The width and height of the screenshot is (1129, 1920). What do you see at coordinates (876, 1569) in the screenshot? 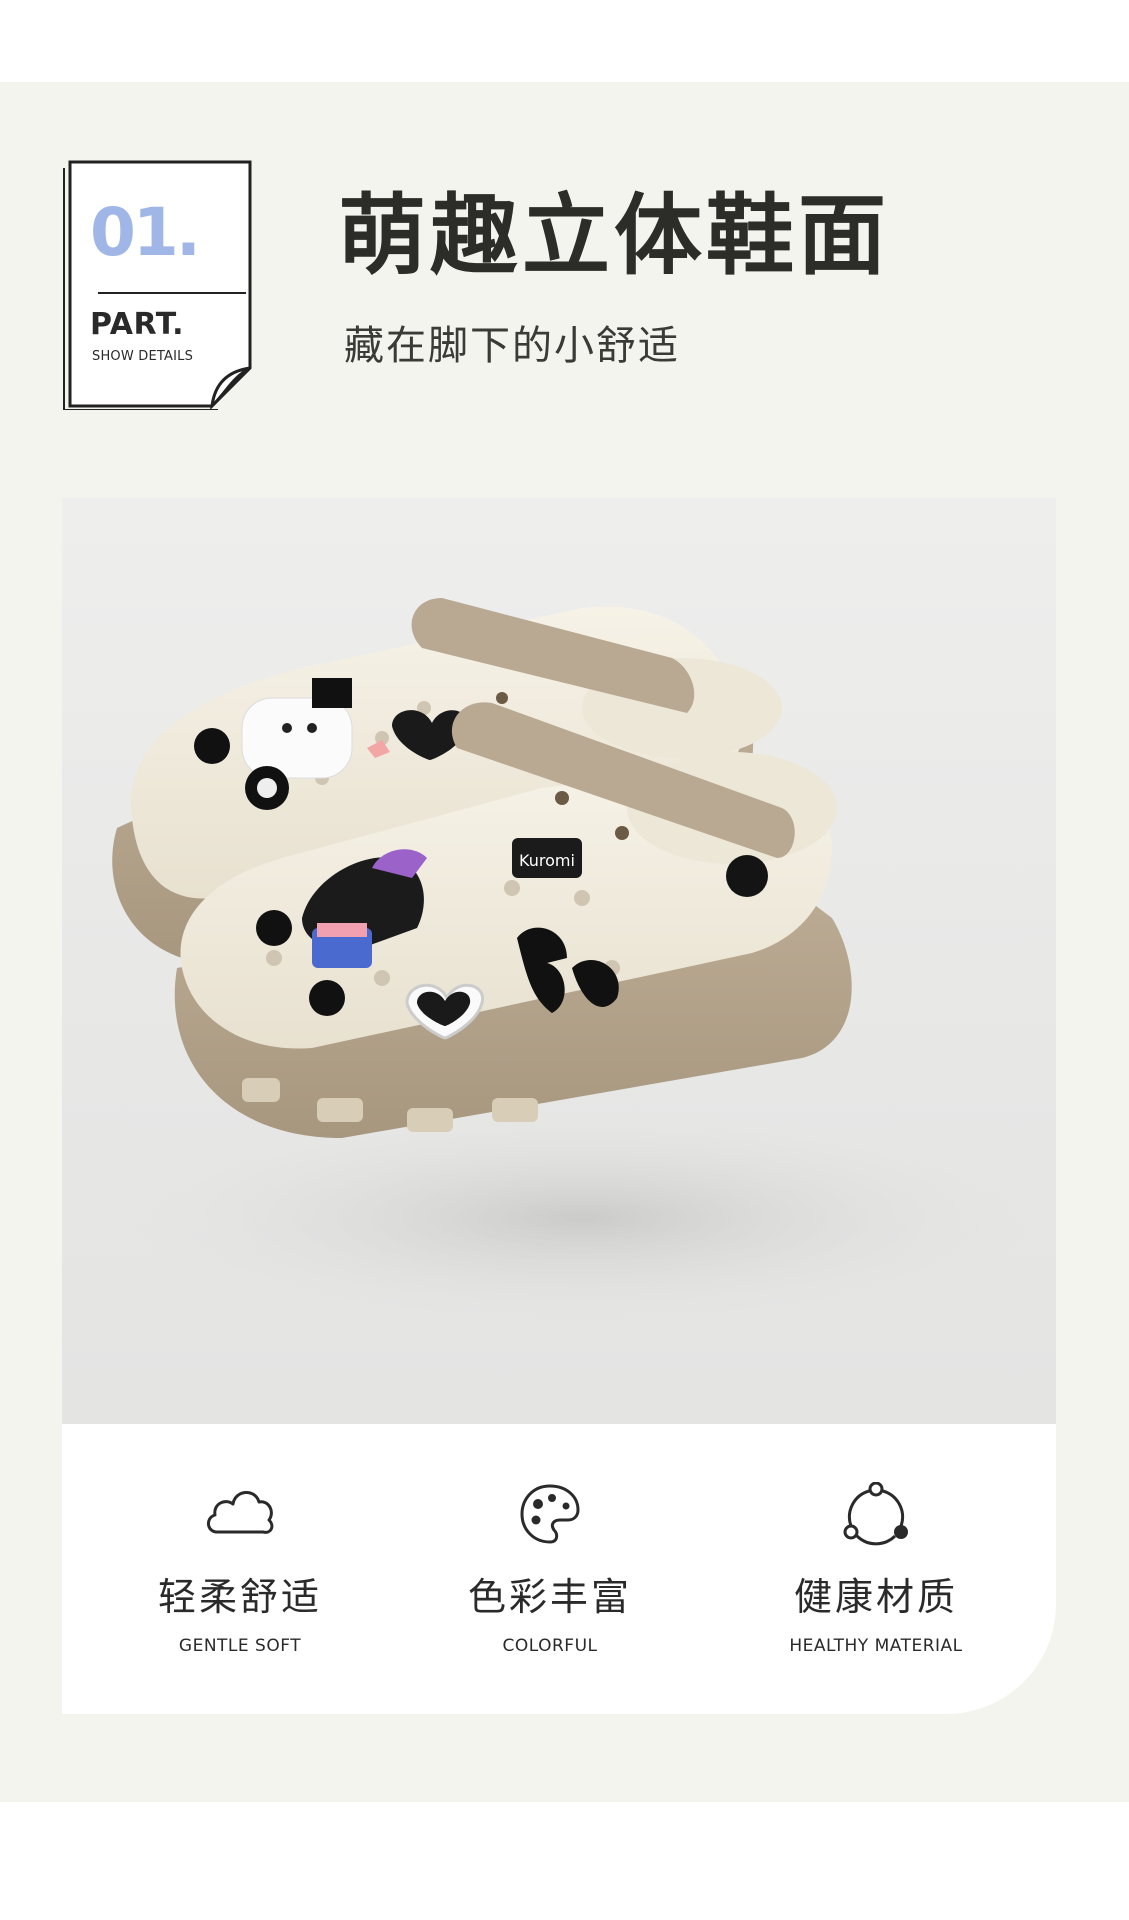
I see `feature-healthy-material: 健康材质 HEALTHY MATERIAL` at bounding box center [876, 1569].